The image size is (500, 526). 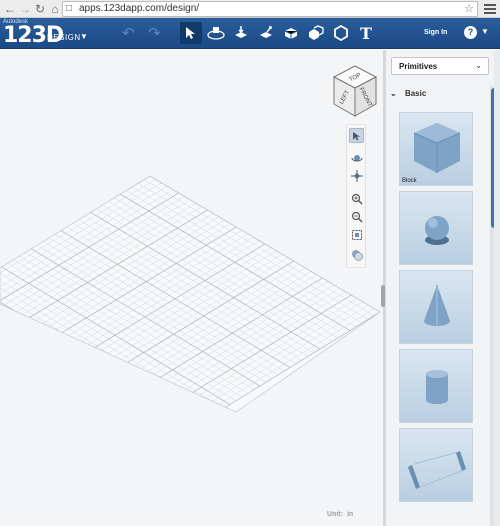 What do you see at coordinates (335, 514) in the screenshot?
I see `unit-label: Unit:` at bounding box center [335, 514].